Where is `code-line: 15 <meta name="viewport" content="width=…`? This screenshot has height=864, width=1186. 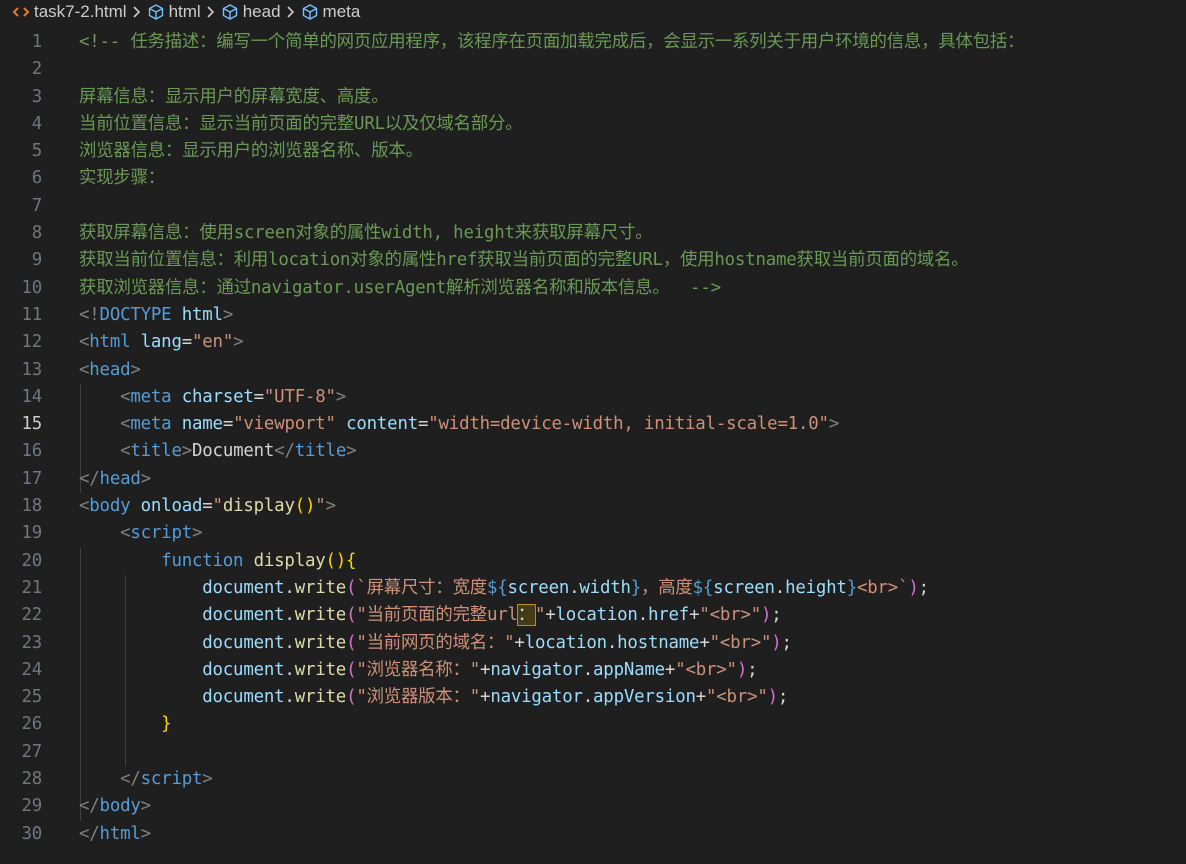 code-line: 15 <meta name="viewport" content="width=… is located at coordinates (593, 424).